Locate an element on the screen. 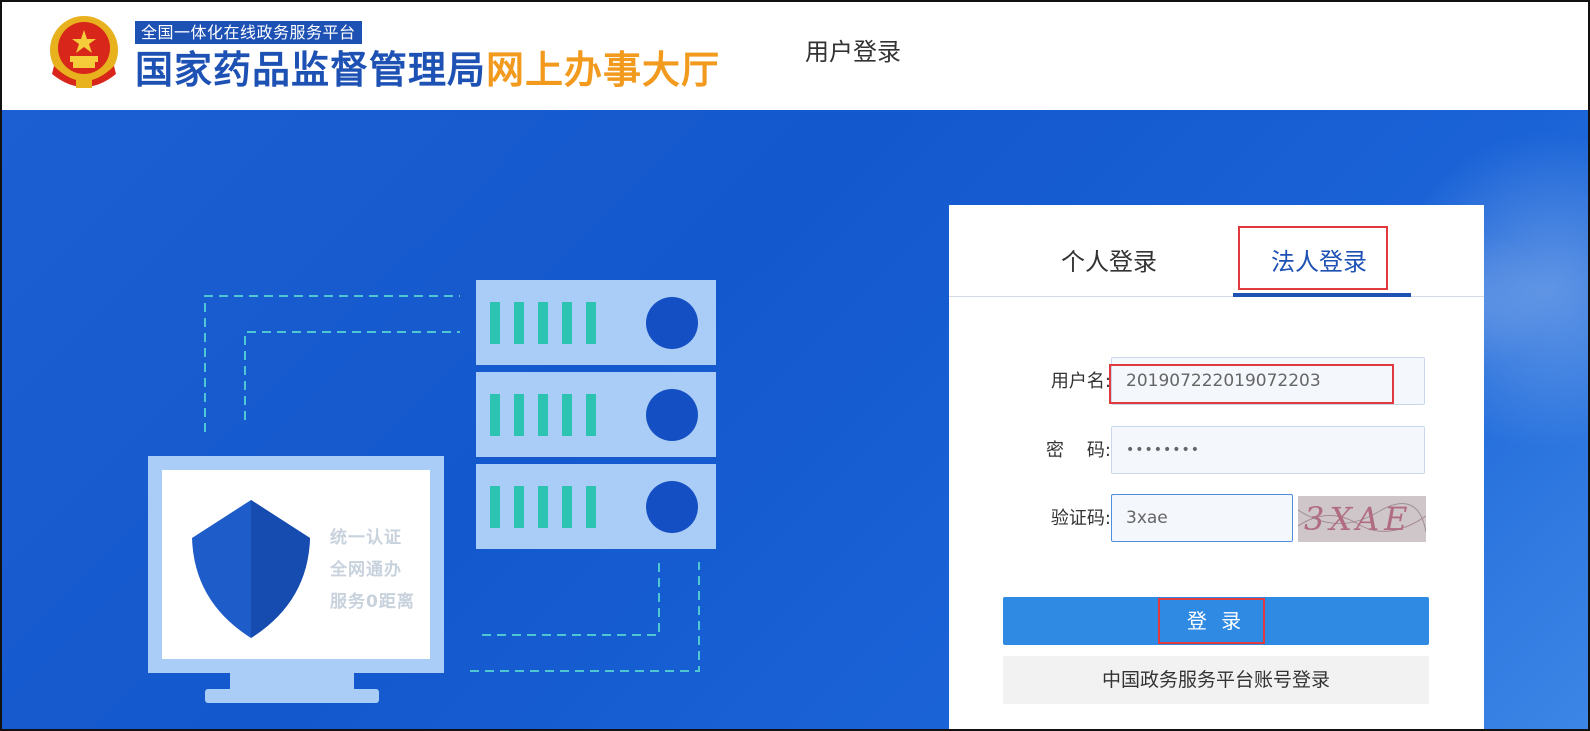 This screenshot has height=731, width=1590. platform-tag: 全国一体化在线政务服务平台 is located at coordinates (248, 32).